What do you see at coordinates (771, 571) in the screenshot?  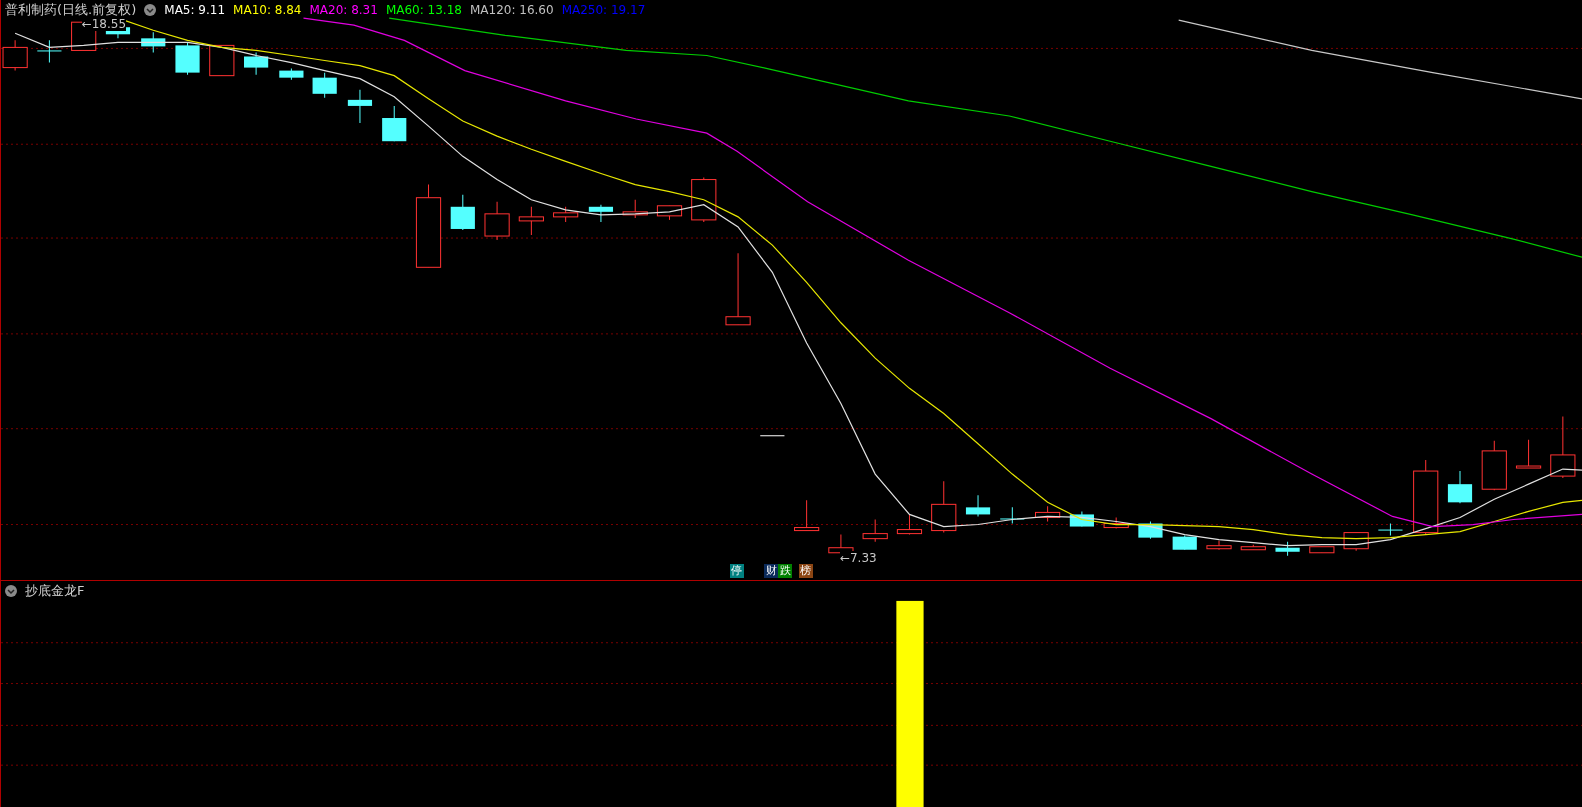 I see `event-marker: 财` at bounding box center [771, 571].